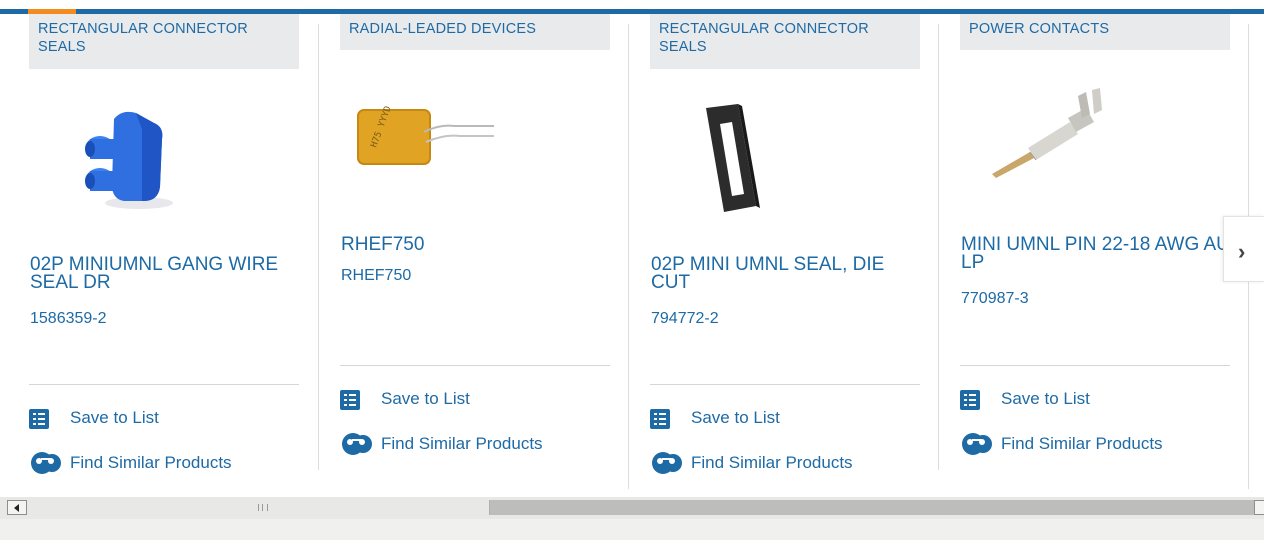 The height and width of the screenshot is (540, 1264). Describe the element at coordinates (476, 244) in the screenshot. I see `product-title: RHEF750` at that location.